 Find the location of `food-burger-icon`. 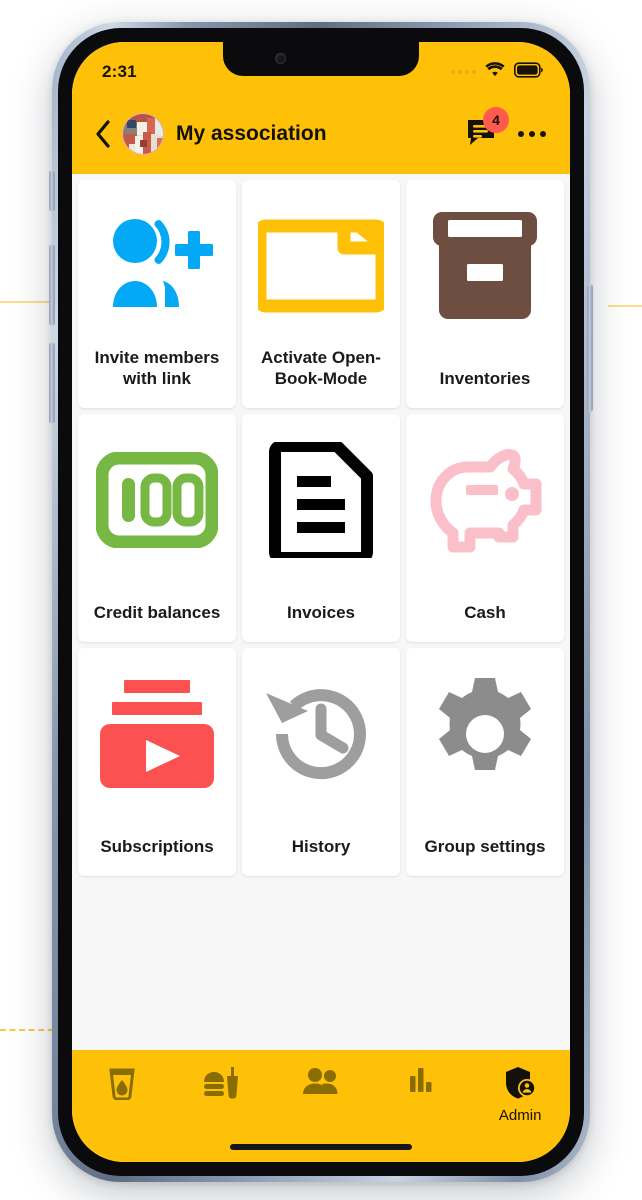

food-burger-icon is located at coordinates (221, 1085).